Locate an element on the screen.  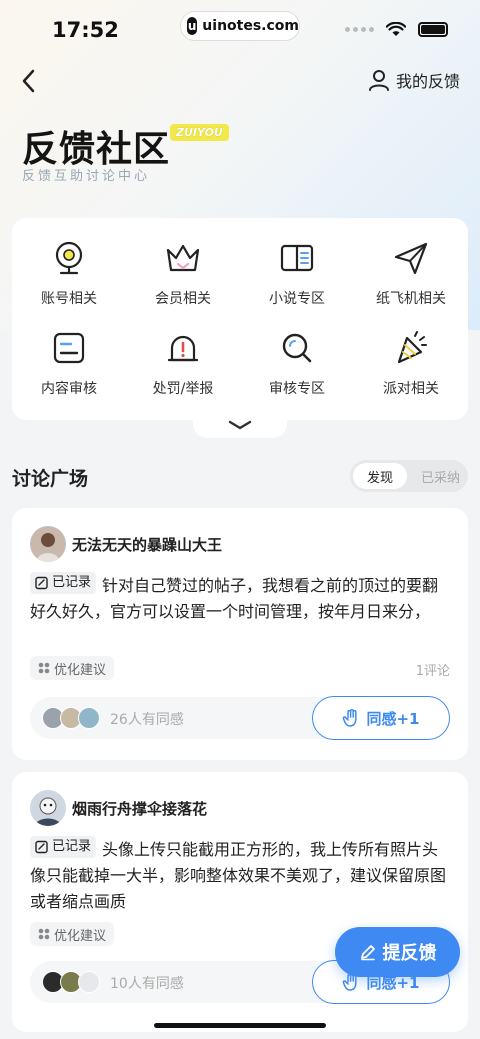
discussion-tabs: 发现 已采纳 is located at coordinates (409, 476).